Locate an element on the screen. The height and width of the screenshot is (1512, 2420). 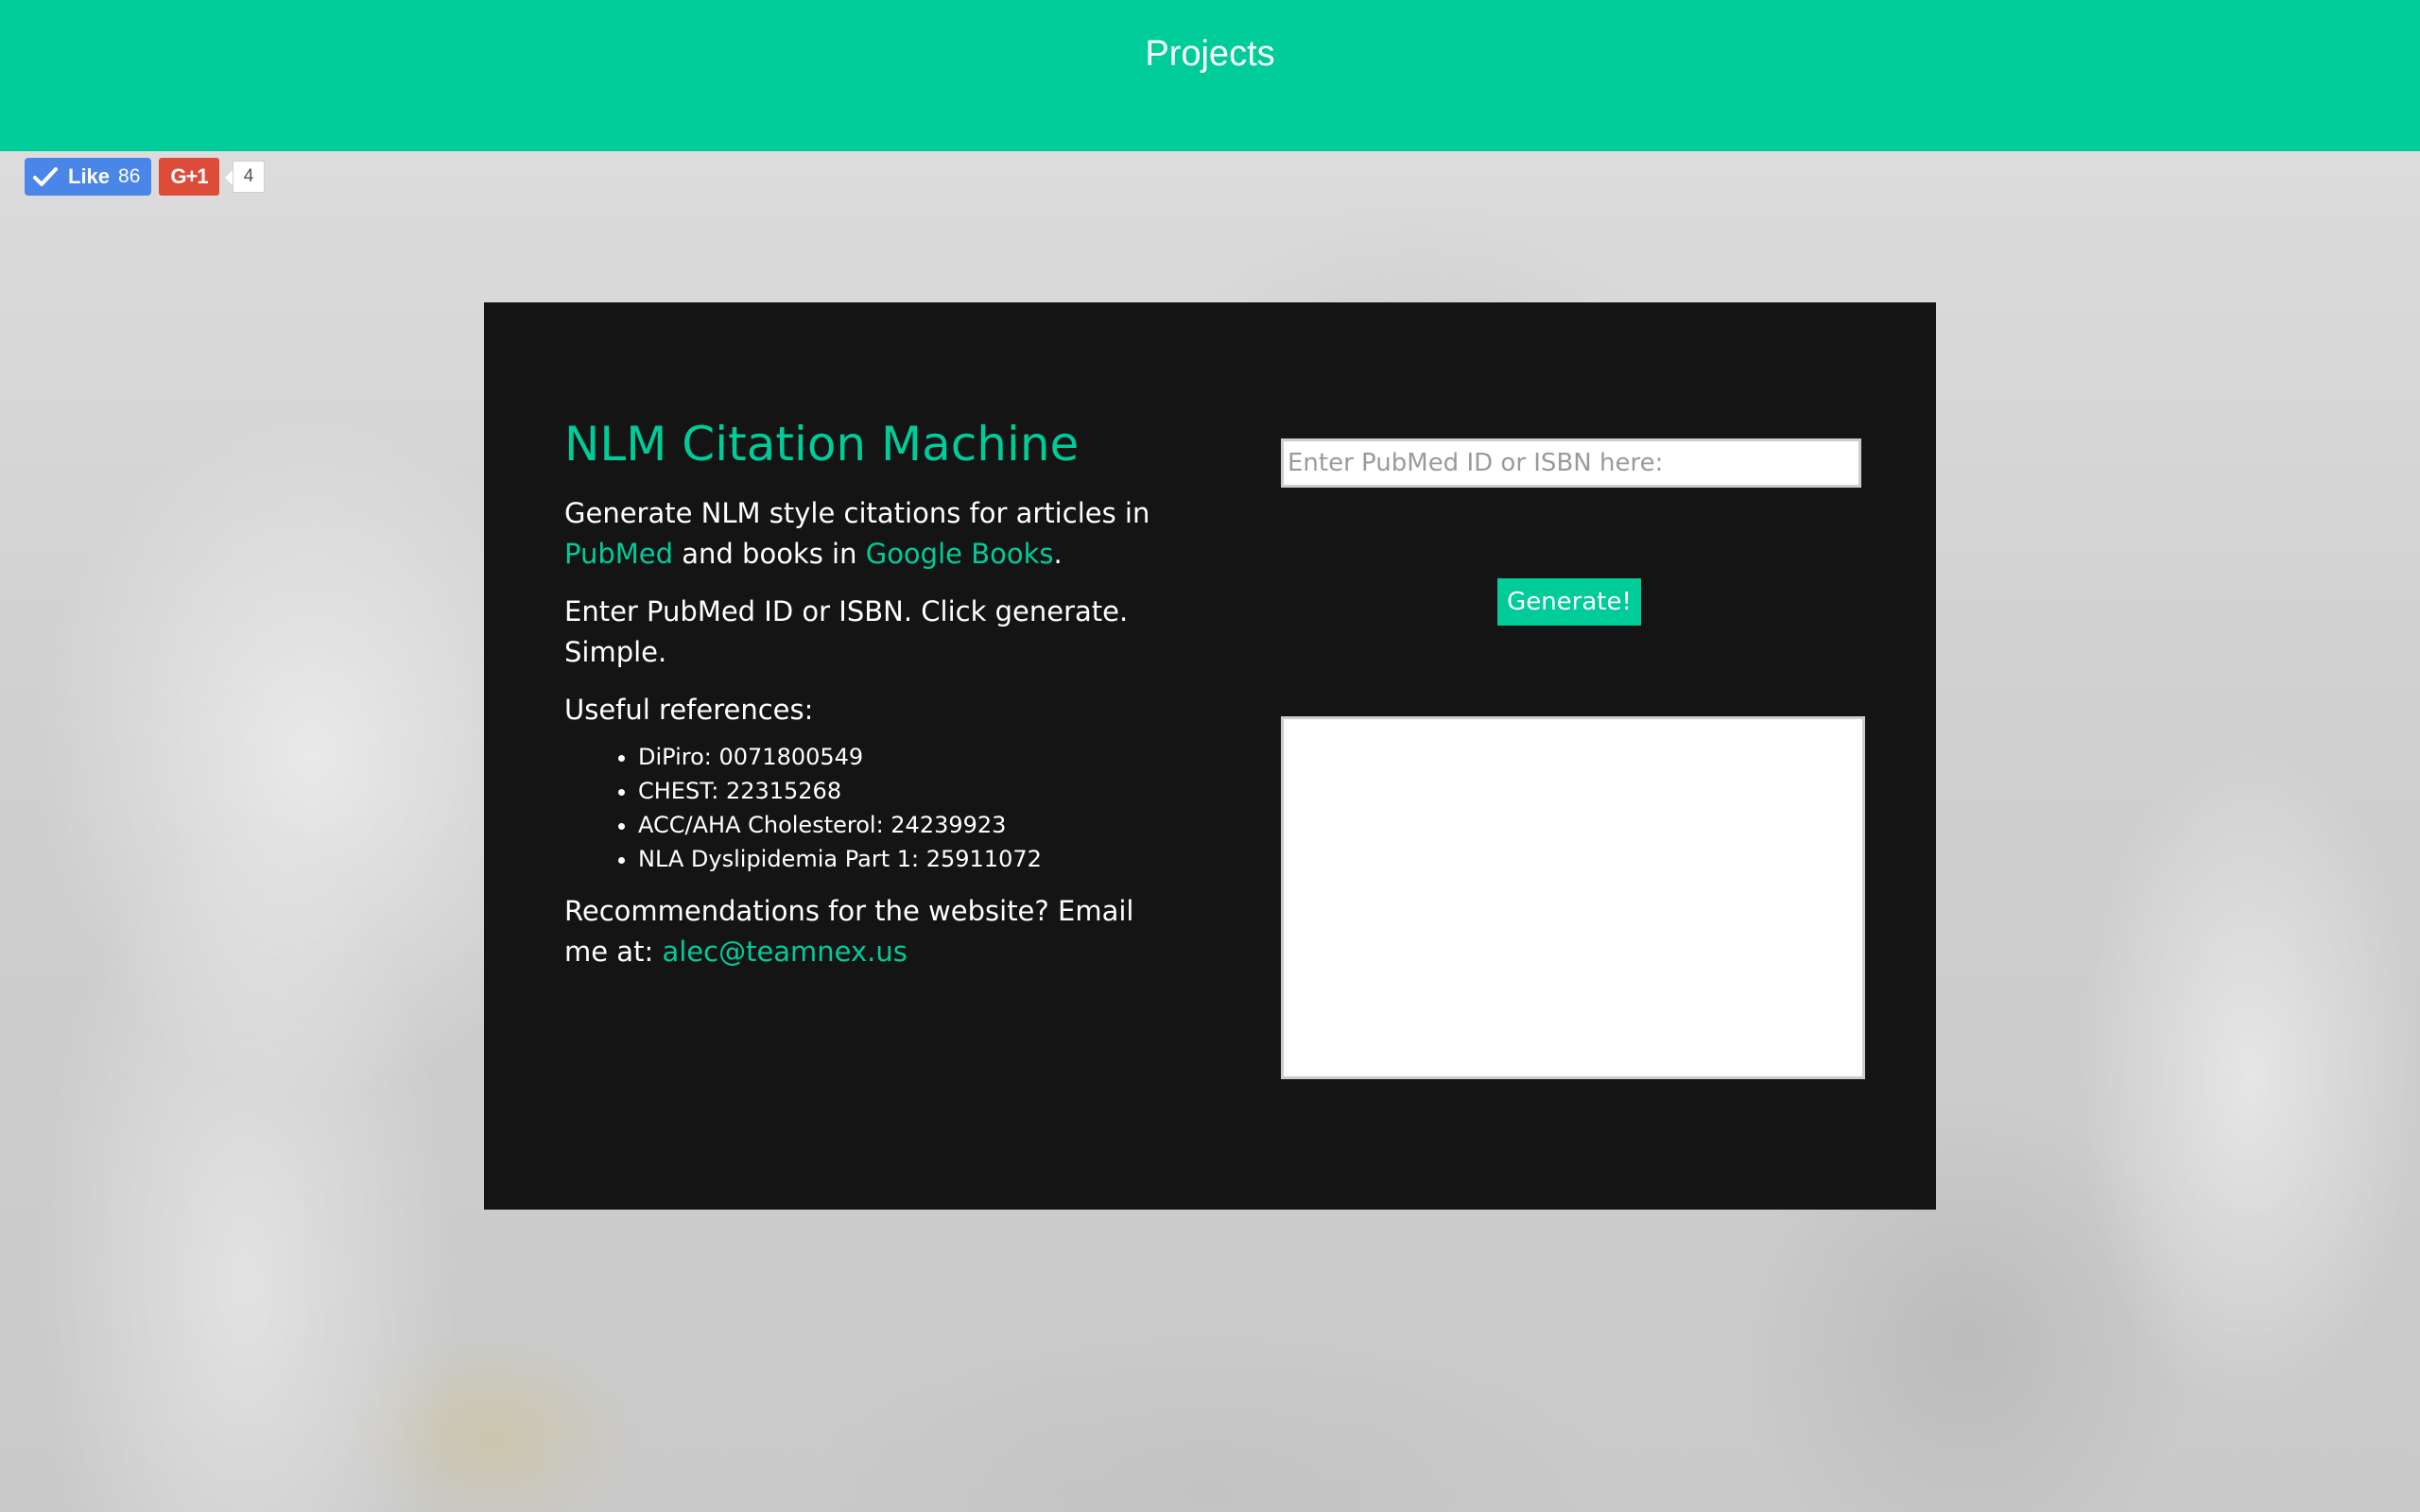
like-count: 86 is located at coordinates (129, 176).